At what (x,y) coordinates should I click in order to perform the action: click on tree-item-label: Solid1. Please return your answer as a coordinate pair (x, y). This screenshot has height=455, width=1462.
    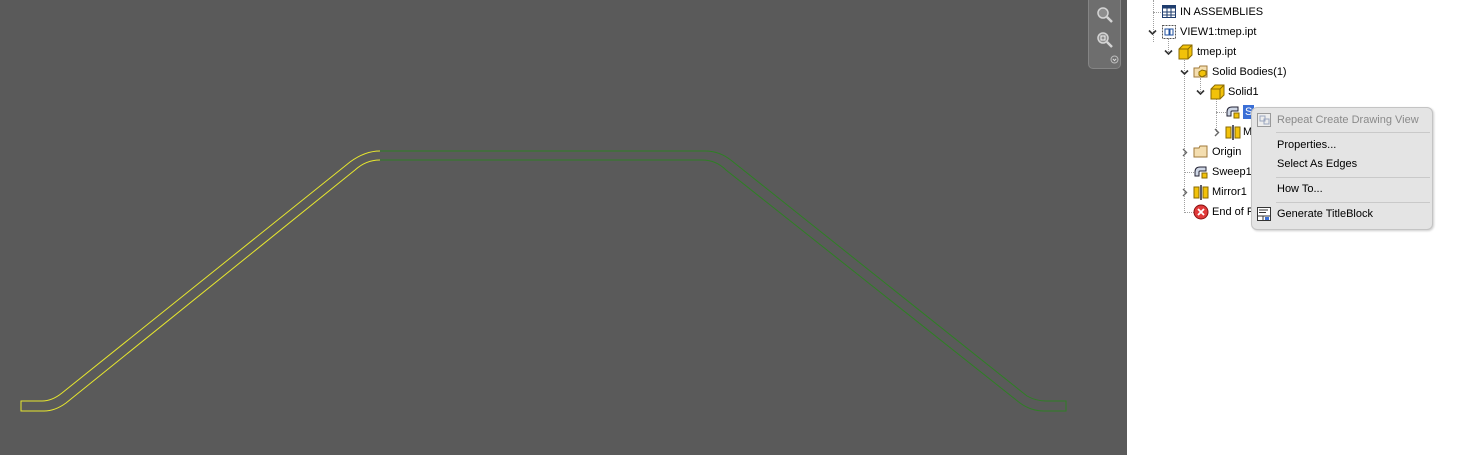
    Looking at the image, I should click on (1243, 92).